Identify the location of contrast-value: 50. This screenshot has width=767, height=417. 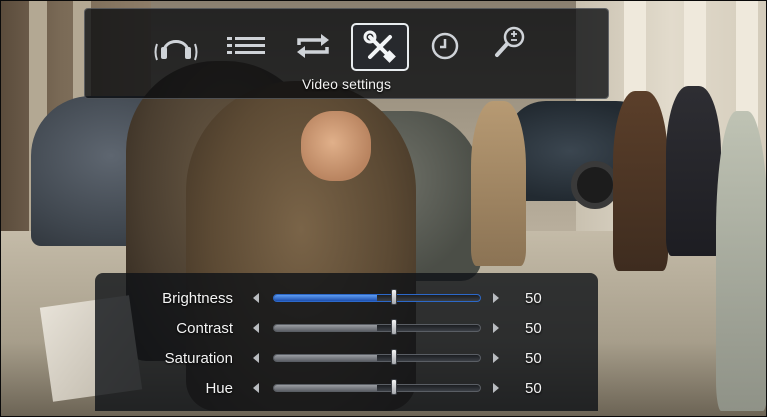
(533, 328).